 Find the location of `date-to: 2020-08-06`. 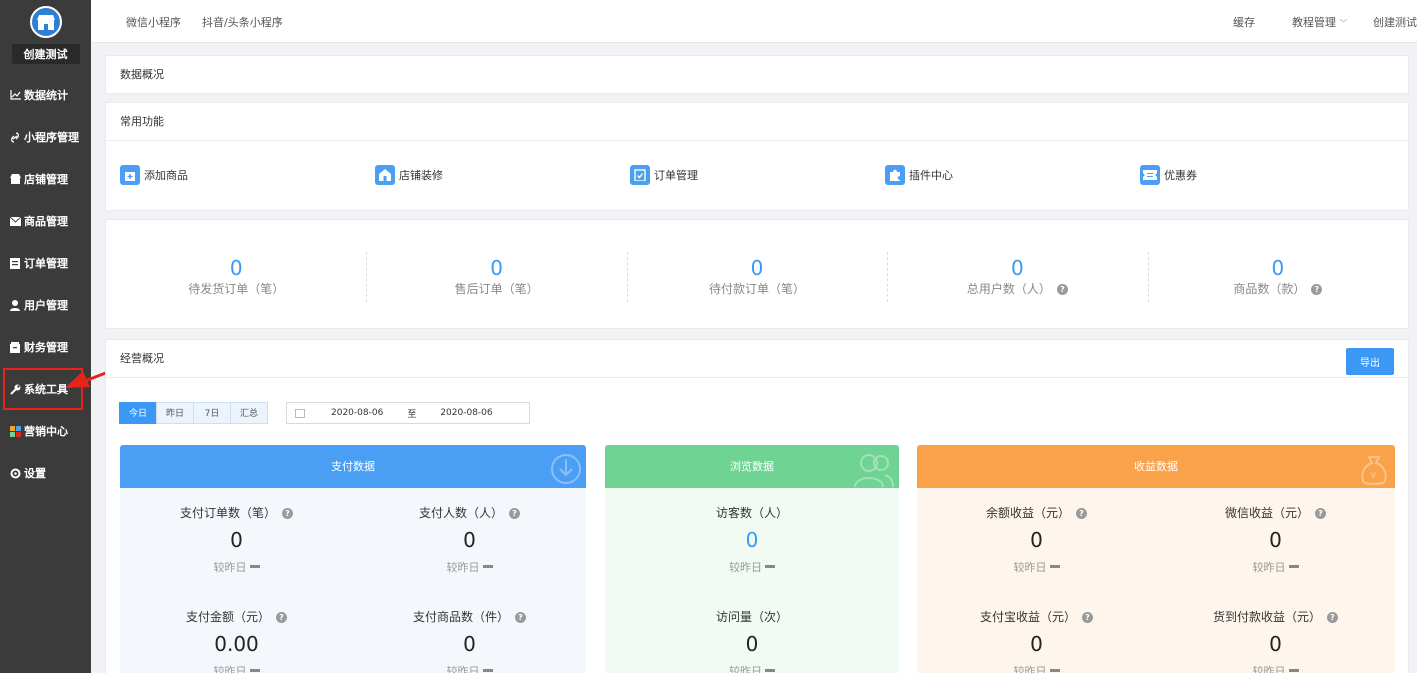

date-to: 2020-08-06 is located at coordinates (466, 413).